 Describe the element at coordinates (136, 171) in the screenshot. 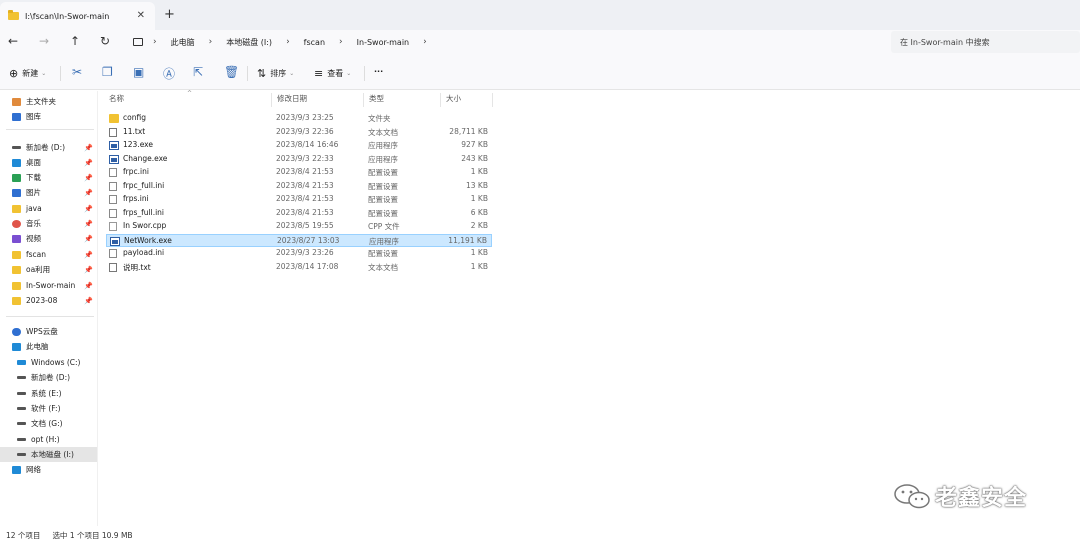

I see `file-name: frpc.ini` at that location.